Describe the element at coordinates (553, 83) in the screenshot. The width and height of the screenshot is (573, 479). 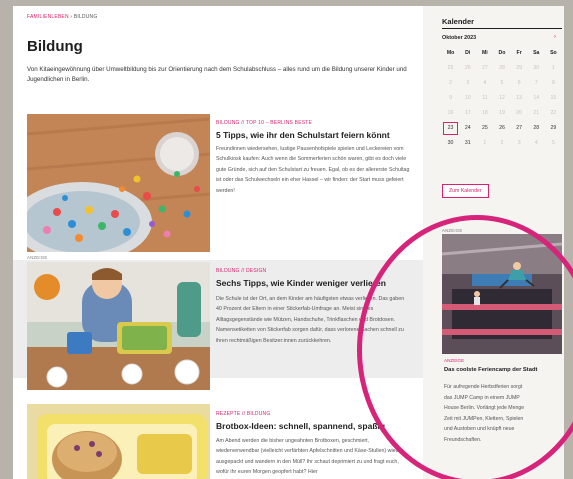
I see `calendar-day: 8` at that location.